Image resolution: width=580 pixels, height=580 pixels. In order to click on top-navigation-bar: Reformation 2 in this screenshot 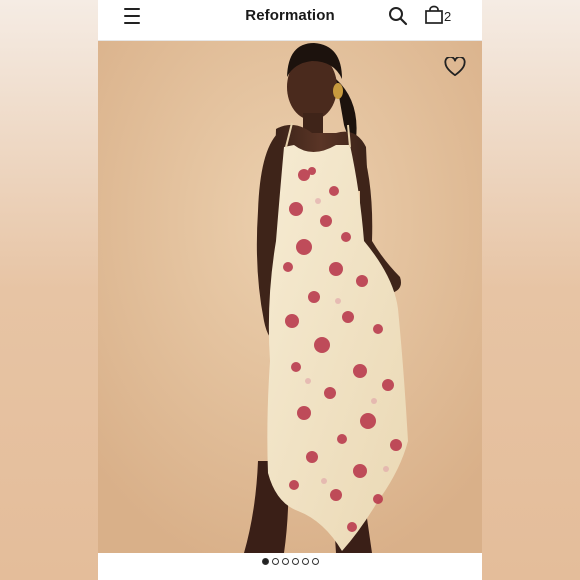, I will do `click(290, 20)`.